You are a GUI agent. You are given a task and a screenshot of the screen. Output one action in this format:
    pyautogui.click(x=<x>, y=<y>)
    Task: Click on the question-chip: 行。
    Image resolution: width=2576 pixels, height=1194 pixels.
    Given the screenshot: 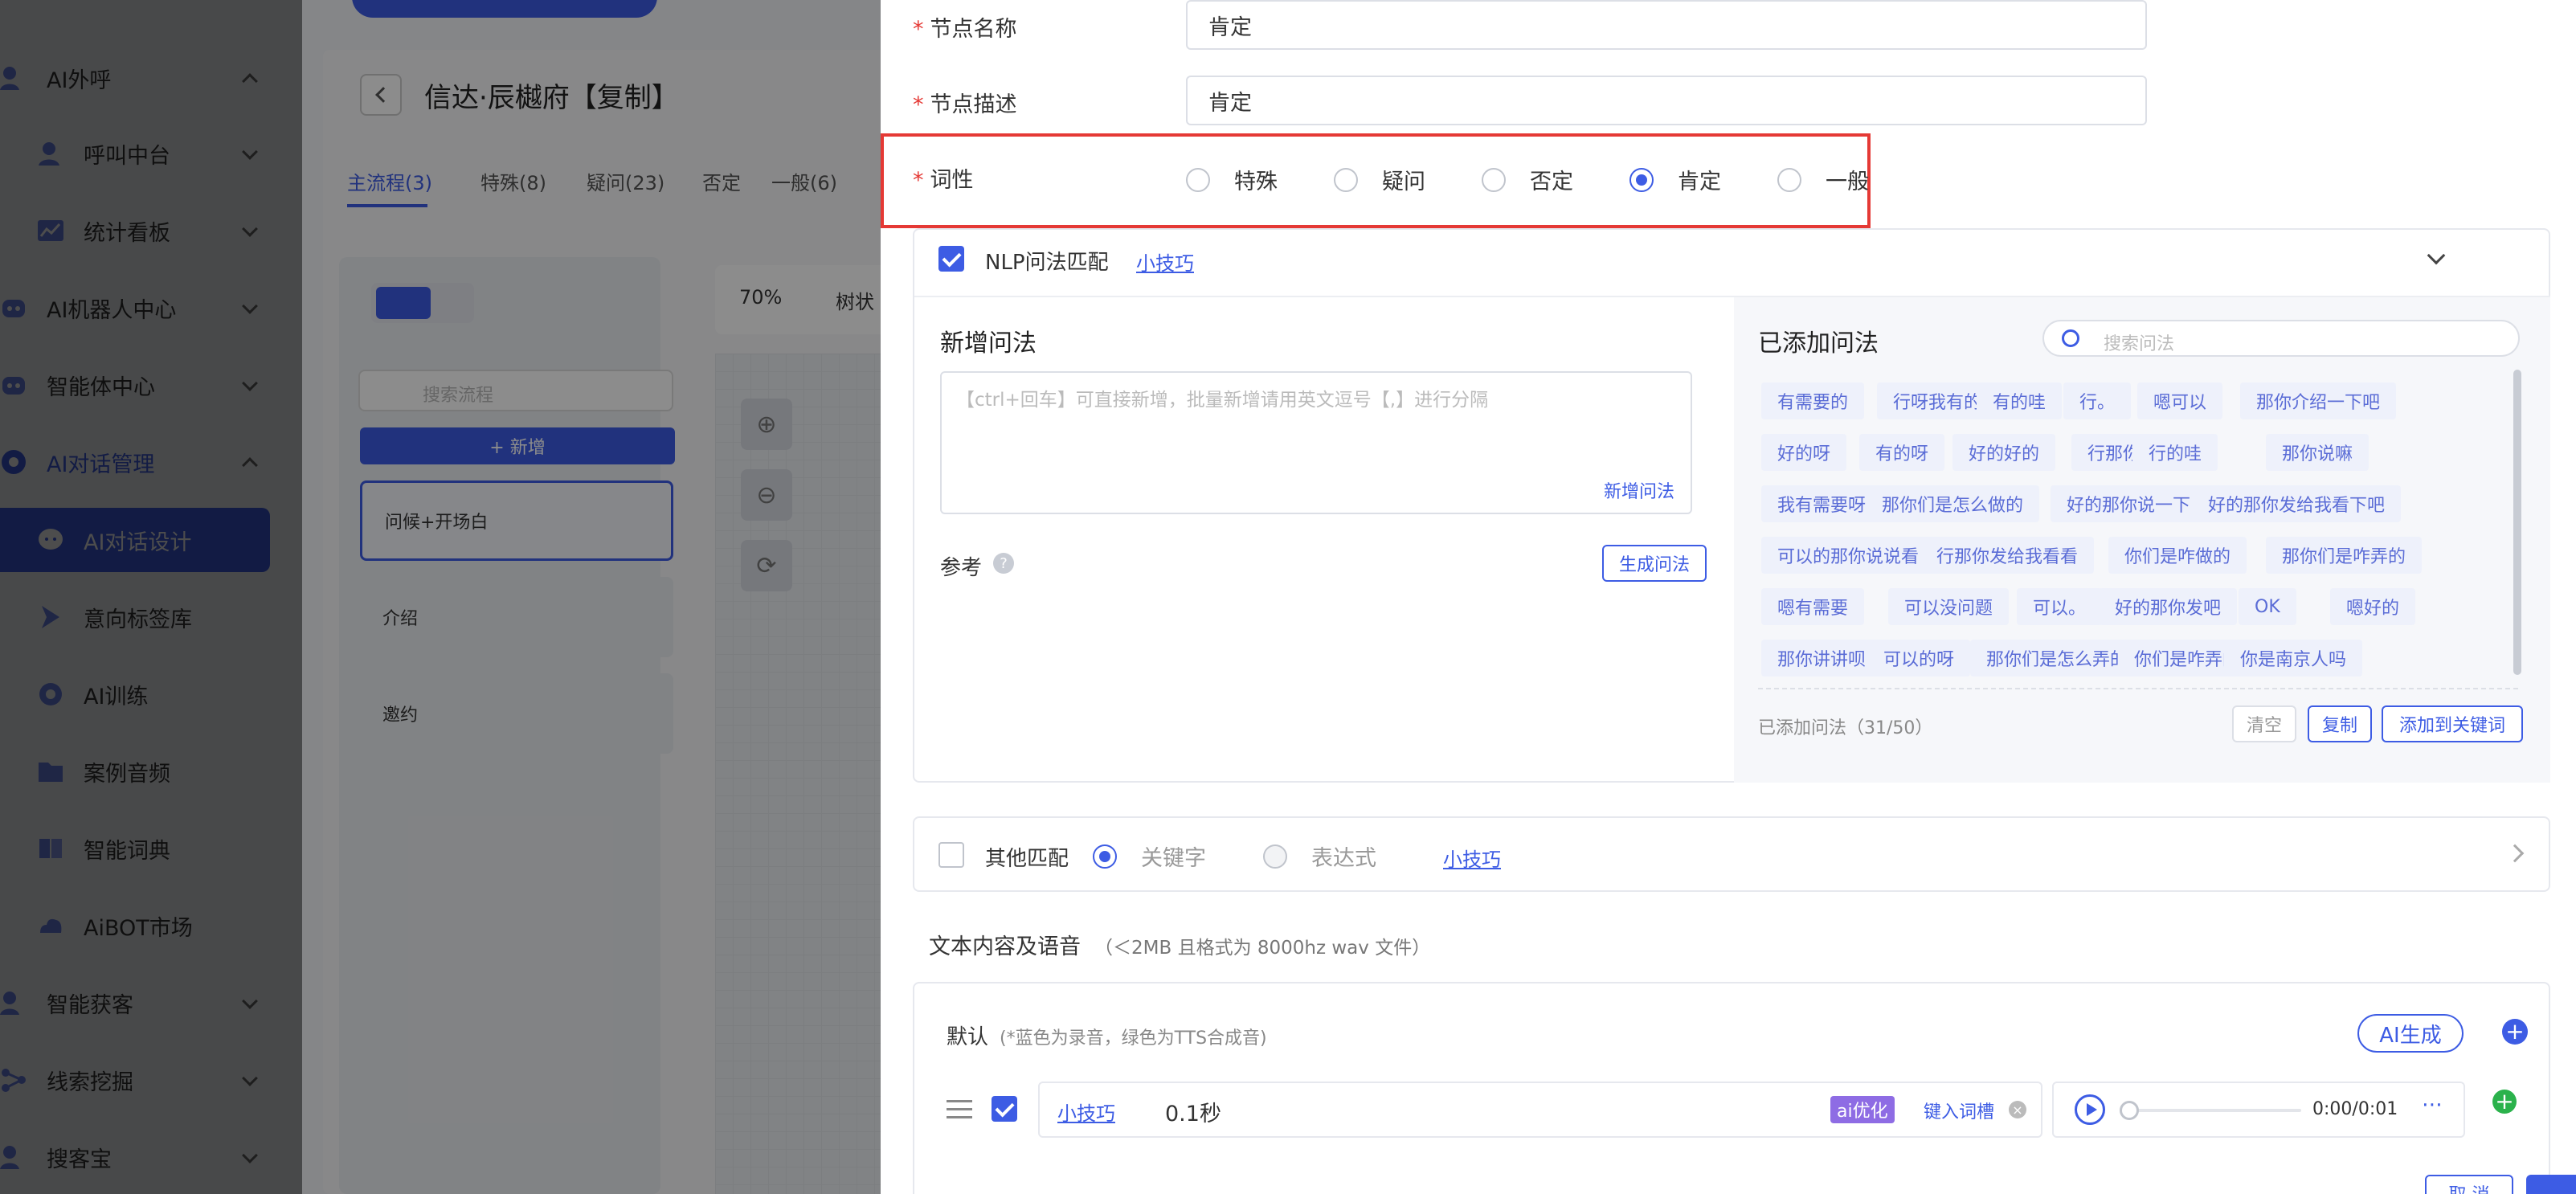 What is the action you would take?
    pyautogui.click(x=2097, y=400)
    